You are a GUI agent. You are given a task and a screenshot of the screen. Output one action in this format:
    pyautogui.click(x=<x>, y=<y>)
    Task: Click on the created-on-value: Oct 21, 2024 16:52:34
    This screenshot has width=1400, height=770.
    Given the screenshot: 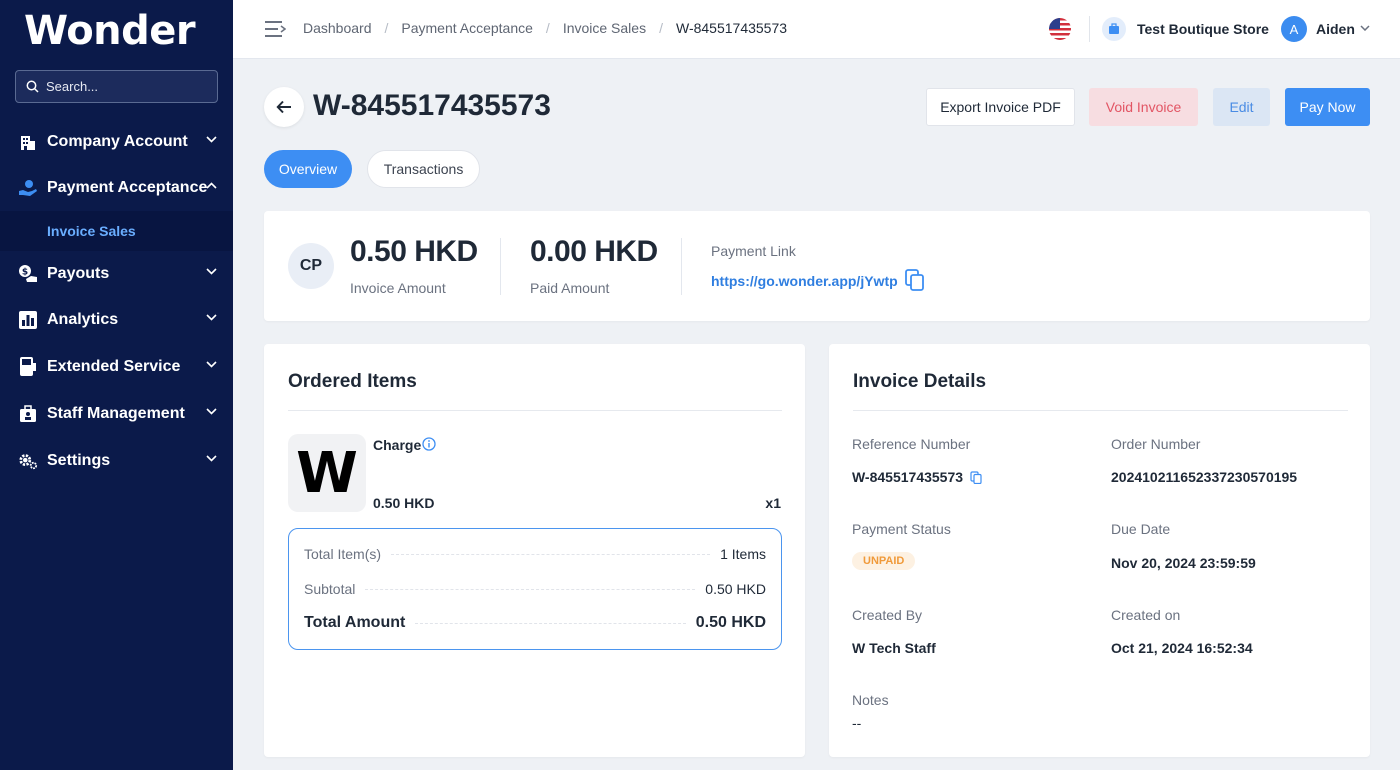 What is the action you would take?
    pyautogui.click(x=1182, y=648)
    